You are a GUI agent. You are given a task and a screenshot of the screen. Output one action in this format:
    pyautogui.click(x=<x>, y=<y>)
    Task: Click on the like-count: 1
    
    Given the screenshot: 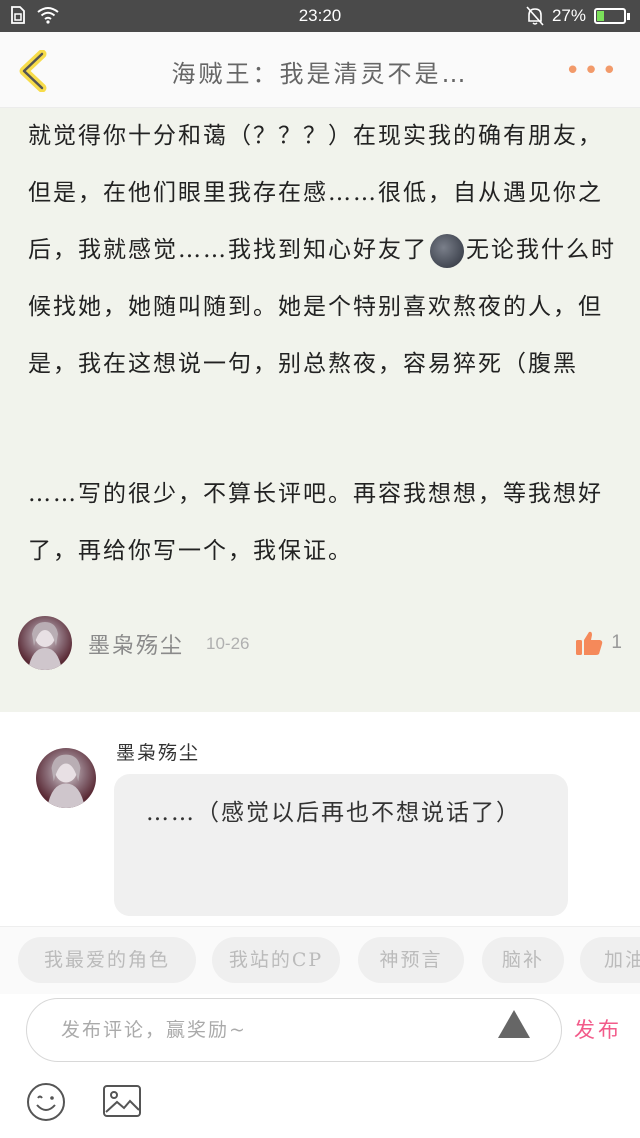 What is the action you would take?
    pyautogui.click(x=616, y=642)
    